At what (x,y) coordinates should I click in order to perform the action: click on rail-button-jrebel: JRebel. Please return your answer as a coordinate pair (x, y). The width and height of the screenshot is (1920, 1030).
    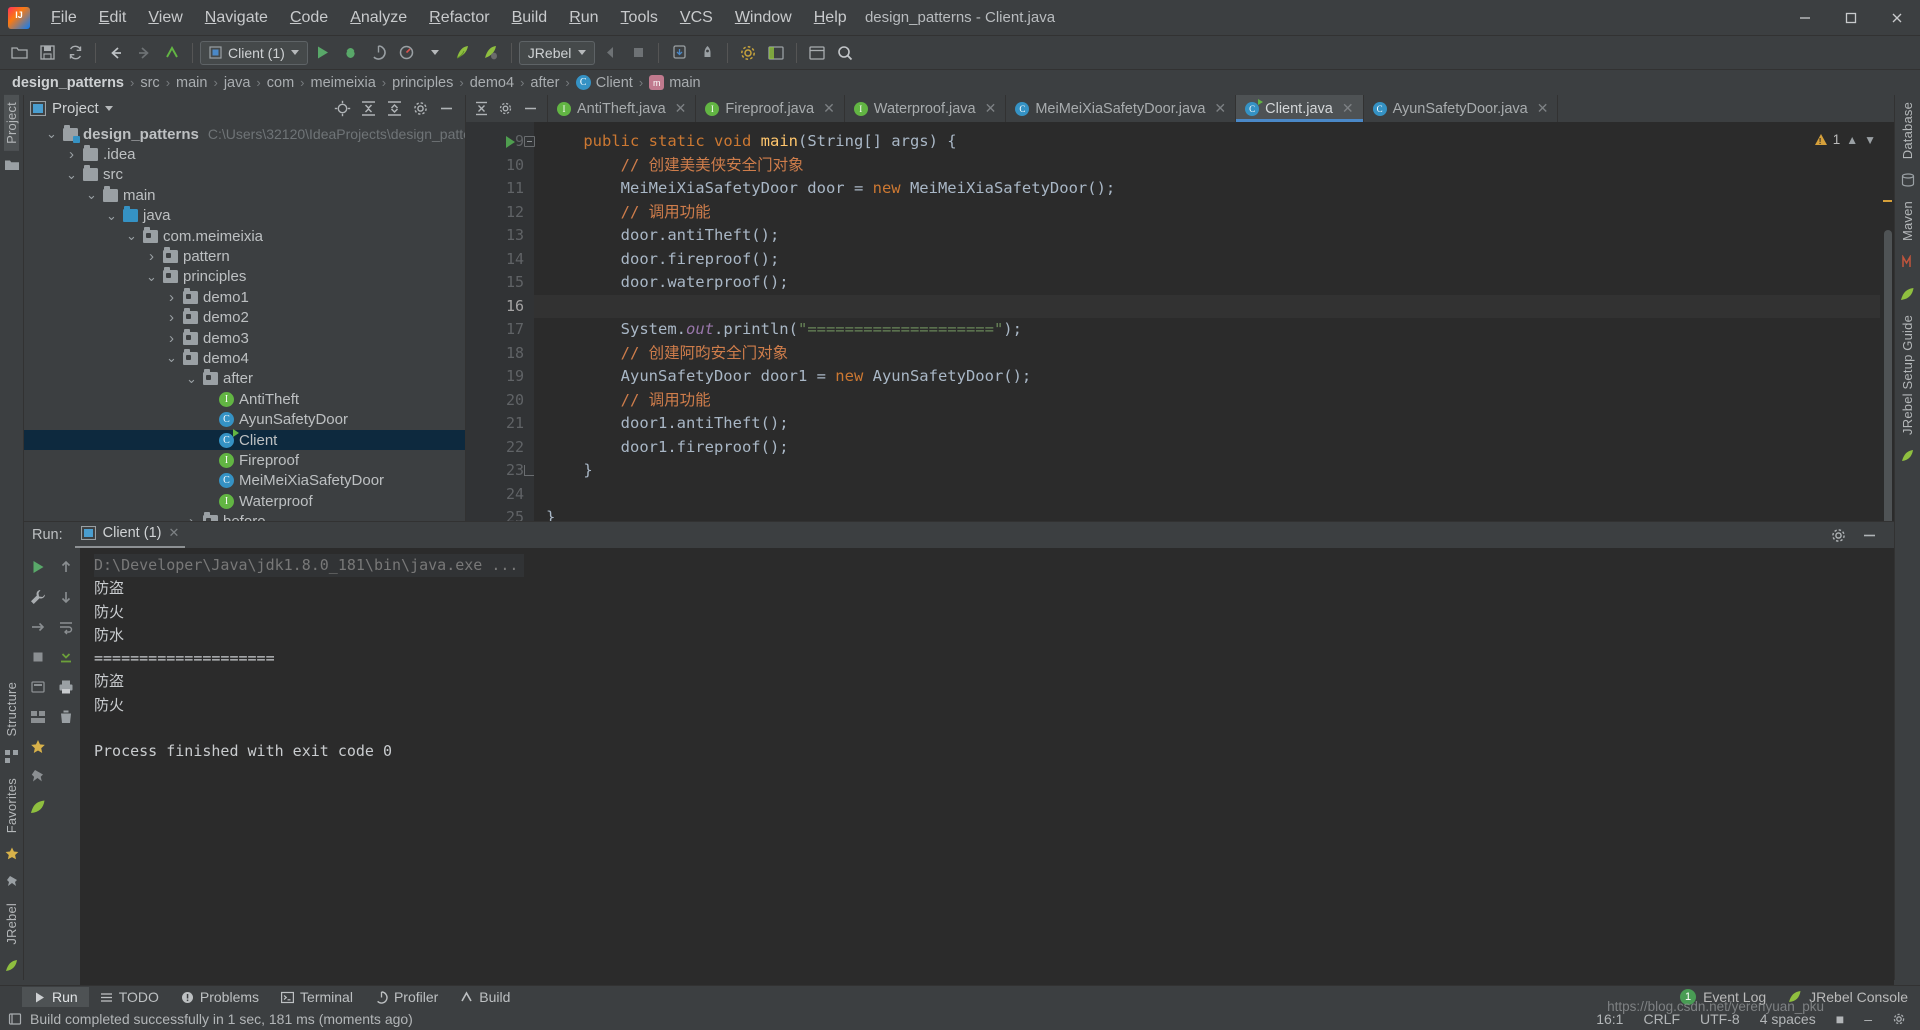
    Looking at the image, I should click on (11, 924).